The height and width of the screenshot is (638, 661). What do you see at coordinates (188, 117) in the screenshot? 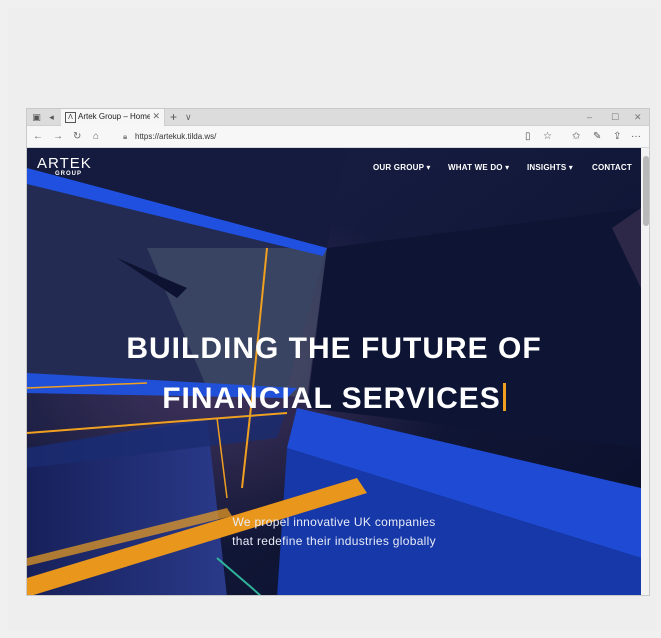
I see `tab-list-chevron-icon: ∨` at bounding box center [188, 117].